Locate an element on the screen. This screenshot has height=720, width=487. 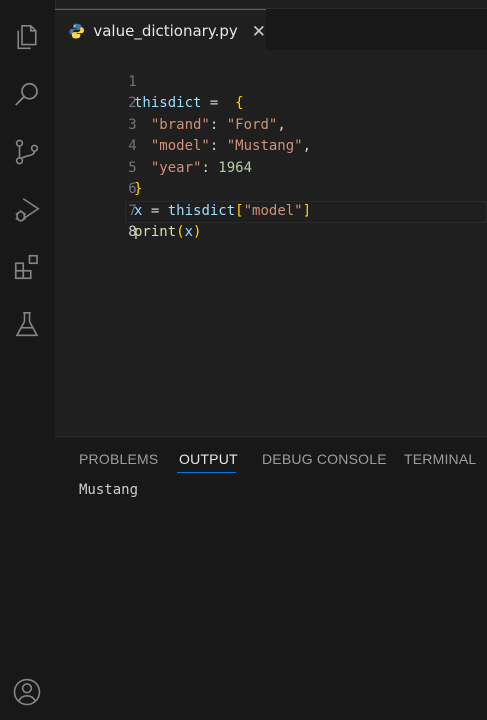
code-line: 2 "brand": "Ford", is located at coordinates (271, 102).